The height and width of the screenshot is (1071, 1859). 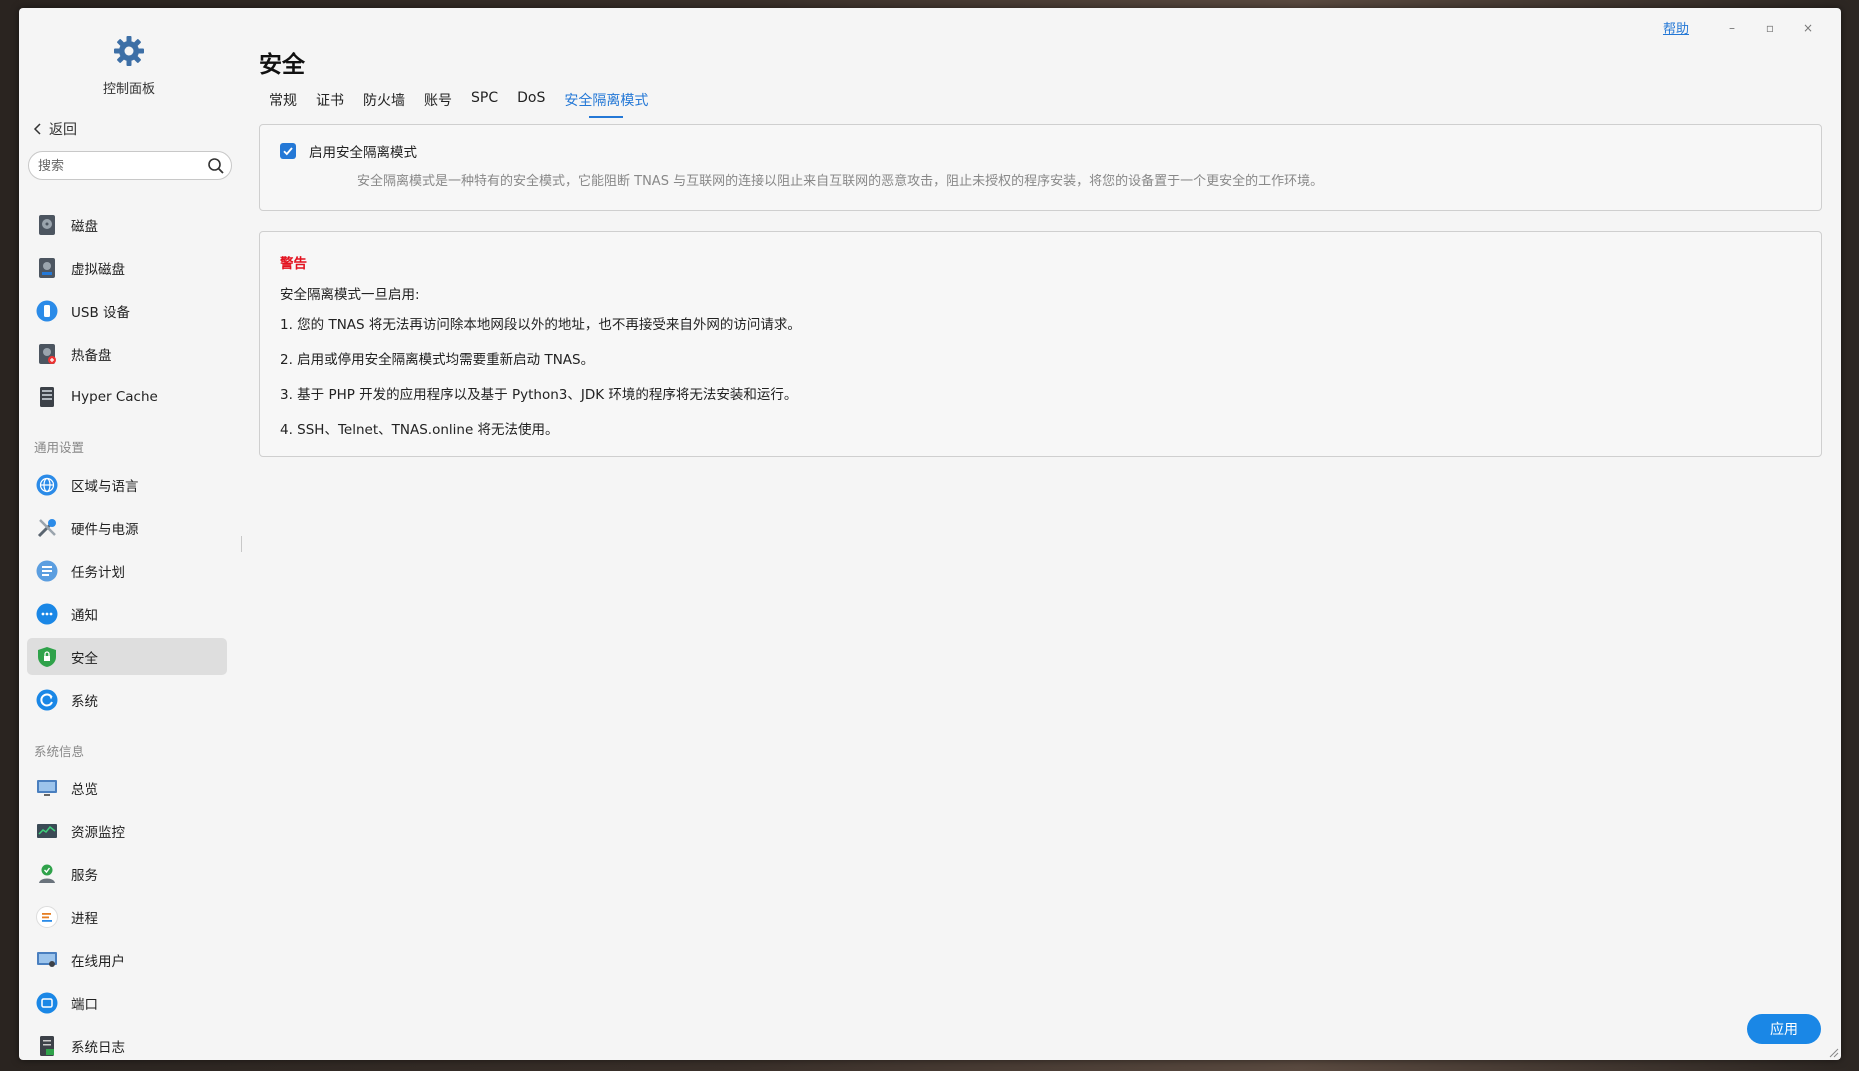 I want to click on back-button: 返回, so click(x=54, y=129).